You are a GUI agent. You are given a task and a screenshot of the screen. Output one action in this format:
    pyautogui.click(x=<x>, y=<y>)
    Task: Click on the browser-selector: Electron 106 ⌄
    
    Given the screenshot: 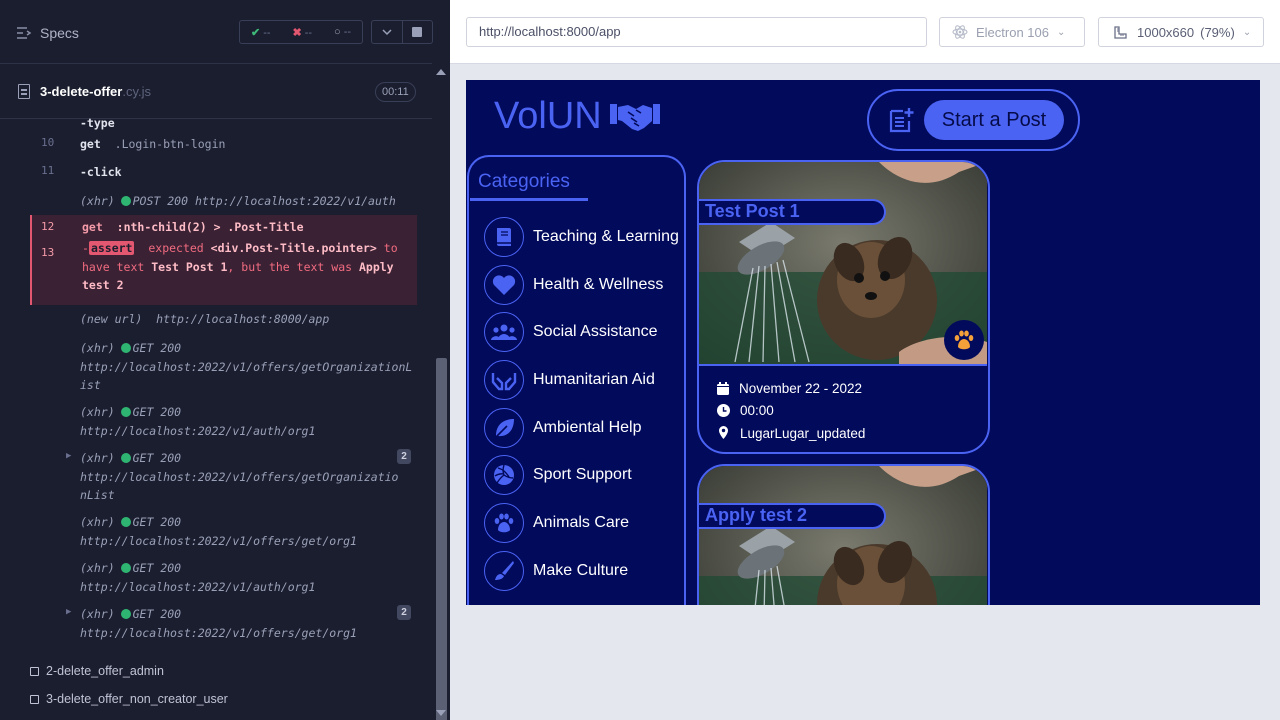 What is the action you would take?
    pyautogui.click(x=1012, y=32)
    